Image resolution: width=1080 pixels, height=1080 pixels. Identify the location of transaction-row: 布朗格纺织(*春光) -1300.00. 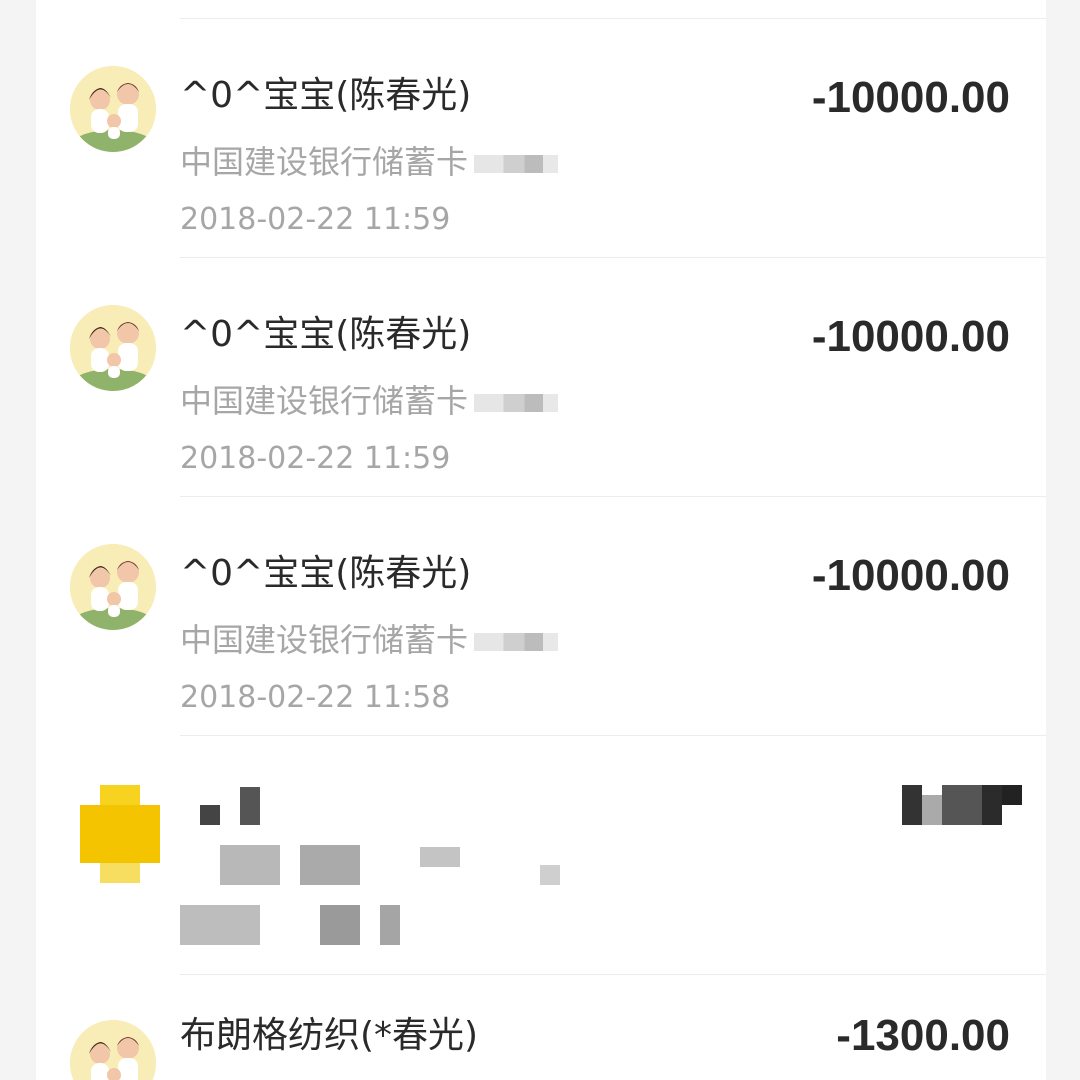
(541, 1028).